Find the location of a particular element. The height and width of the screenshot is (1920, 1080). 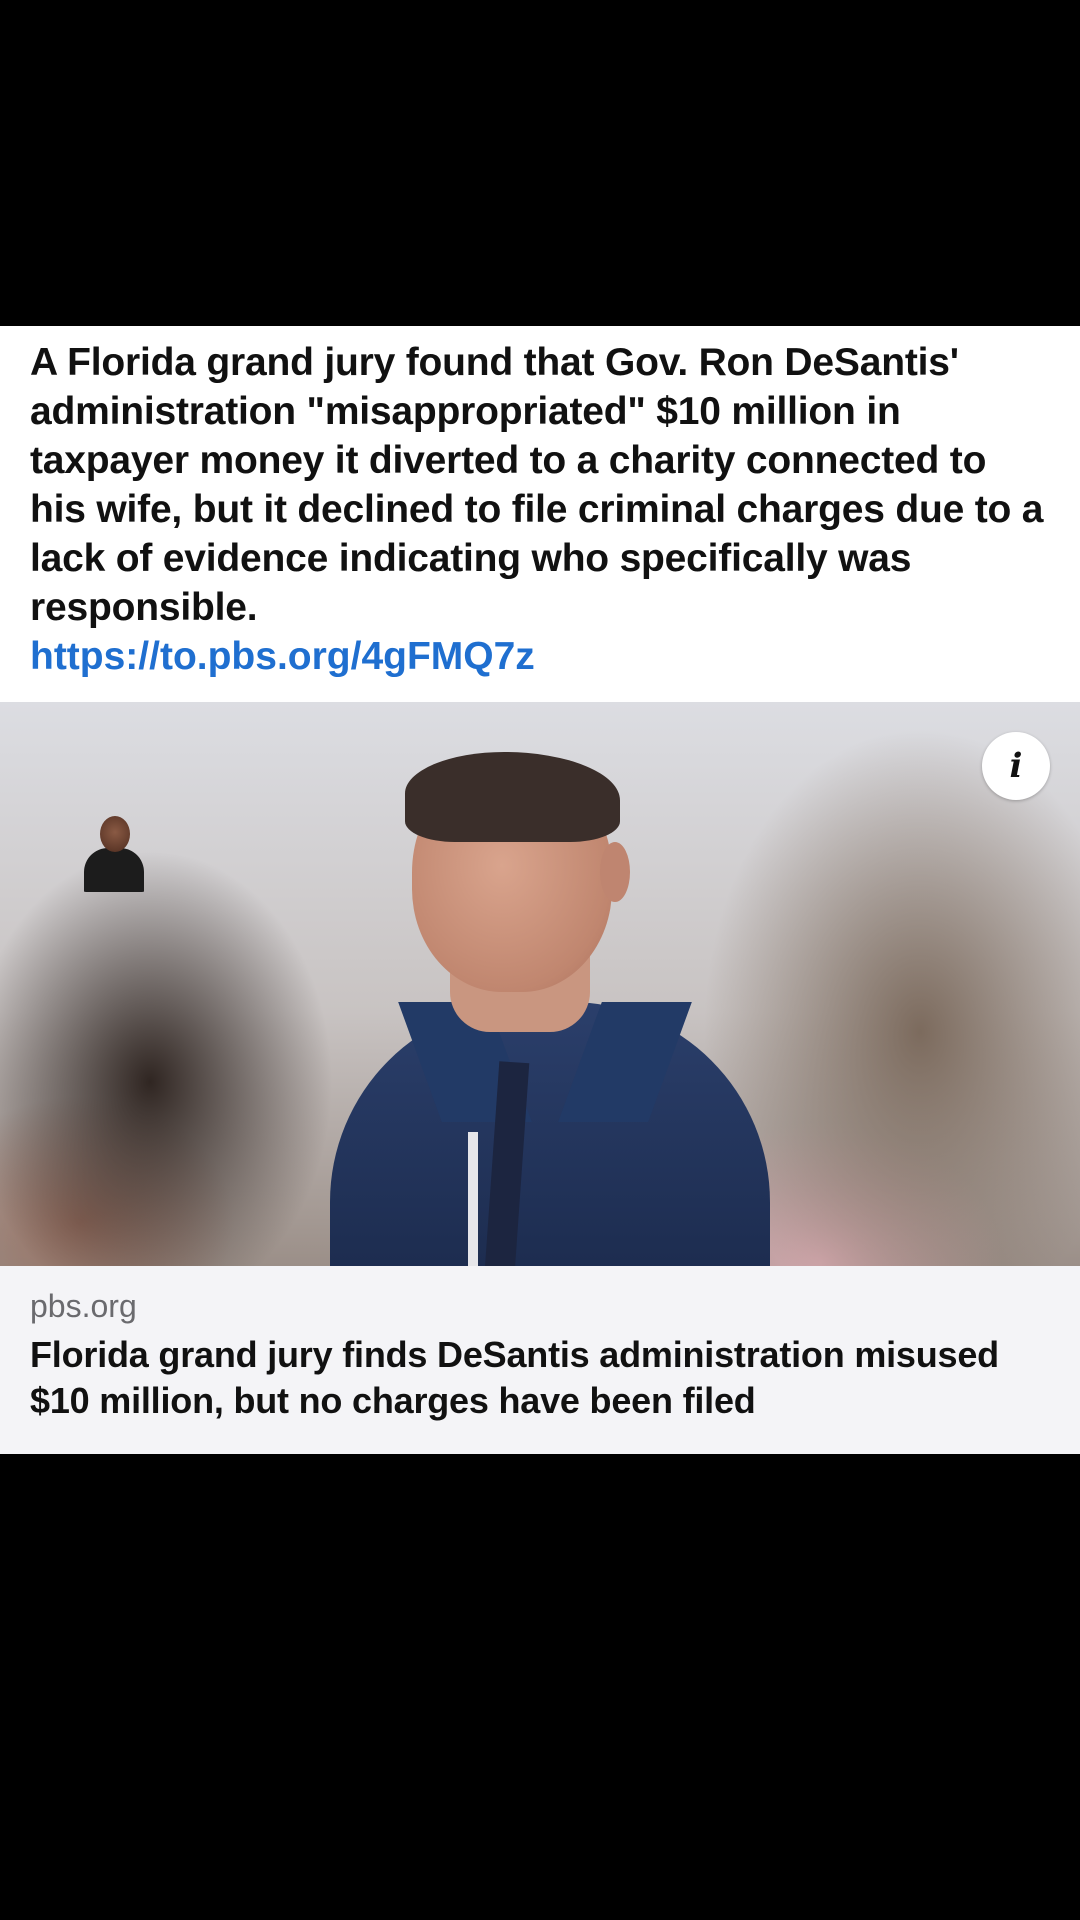

hair-shape is located at coordinates (512, 797).